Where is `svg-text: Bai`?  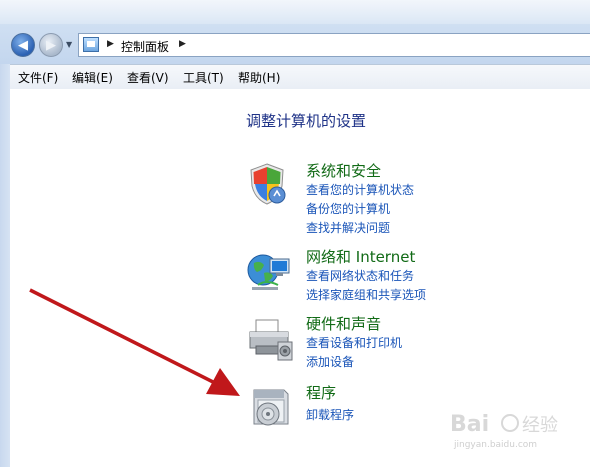 svg-text: Bai is located at coordinates (469, 424).